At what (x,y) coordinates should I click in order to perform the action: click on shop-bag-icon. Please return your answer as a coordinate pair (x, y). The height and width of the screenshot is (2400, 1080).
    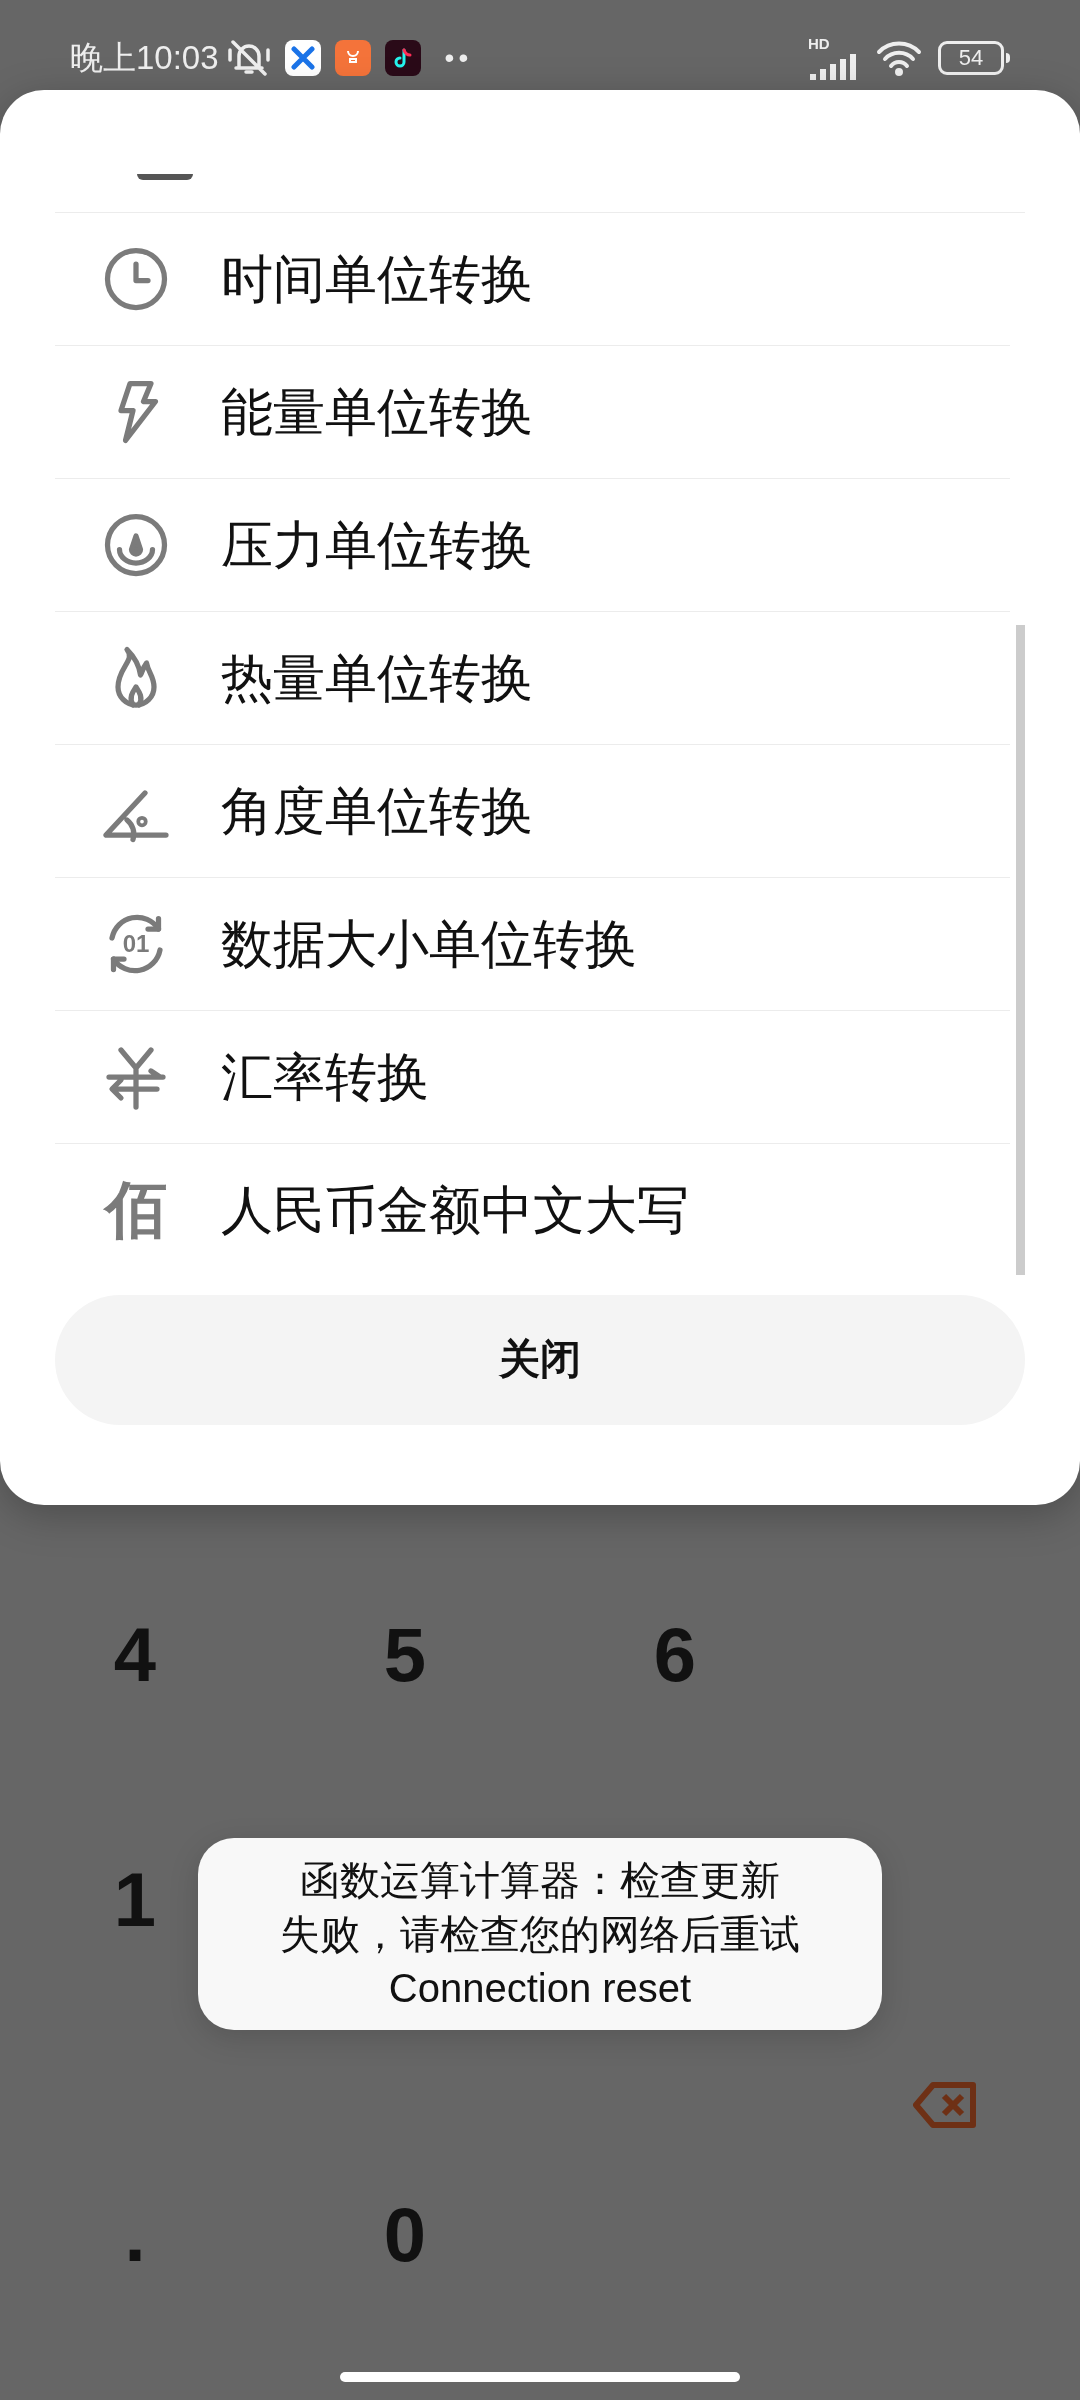
    Looking at the image, I should click on (352, 58).